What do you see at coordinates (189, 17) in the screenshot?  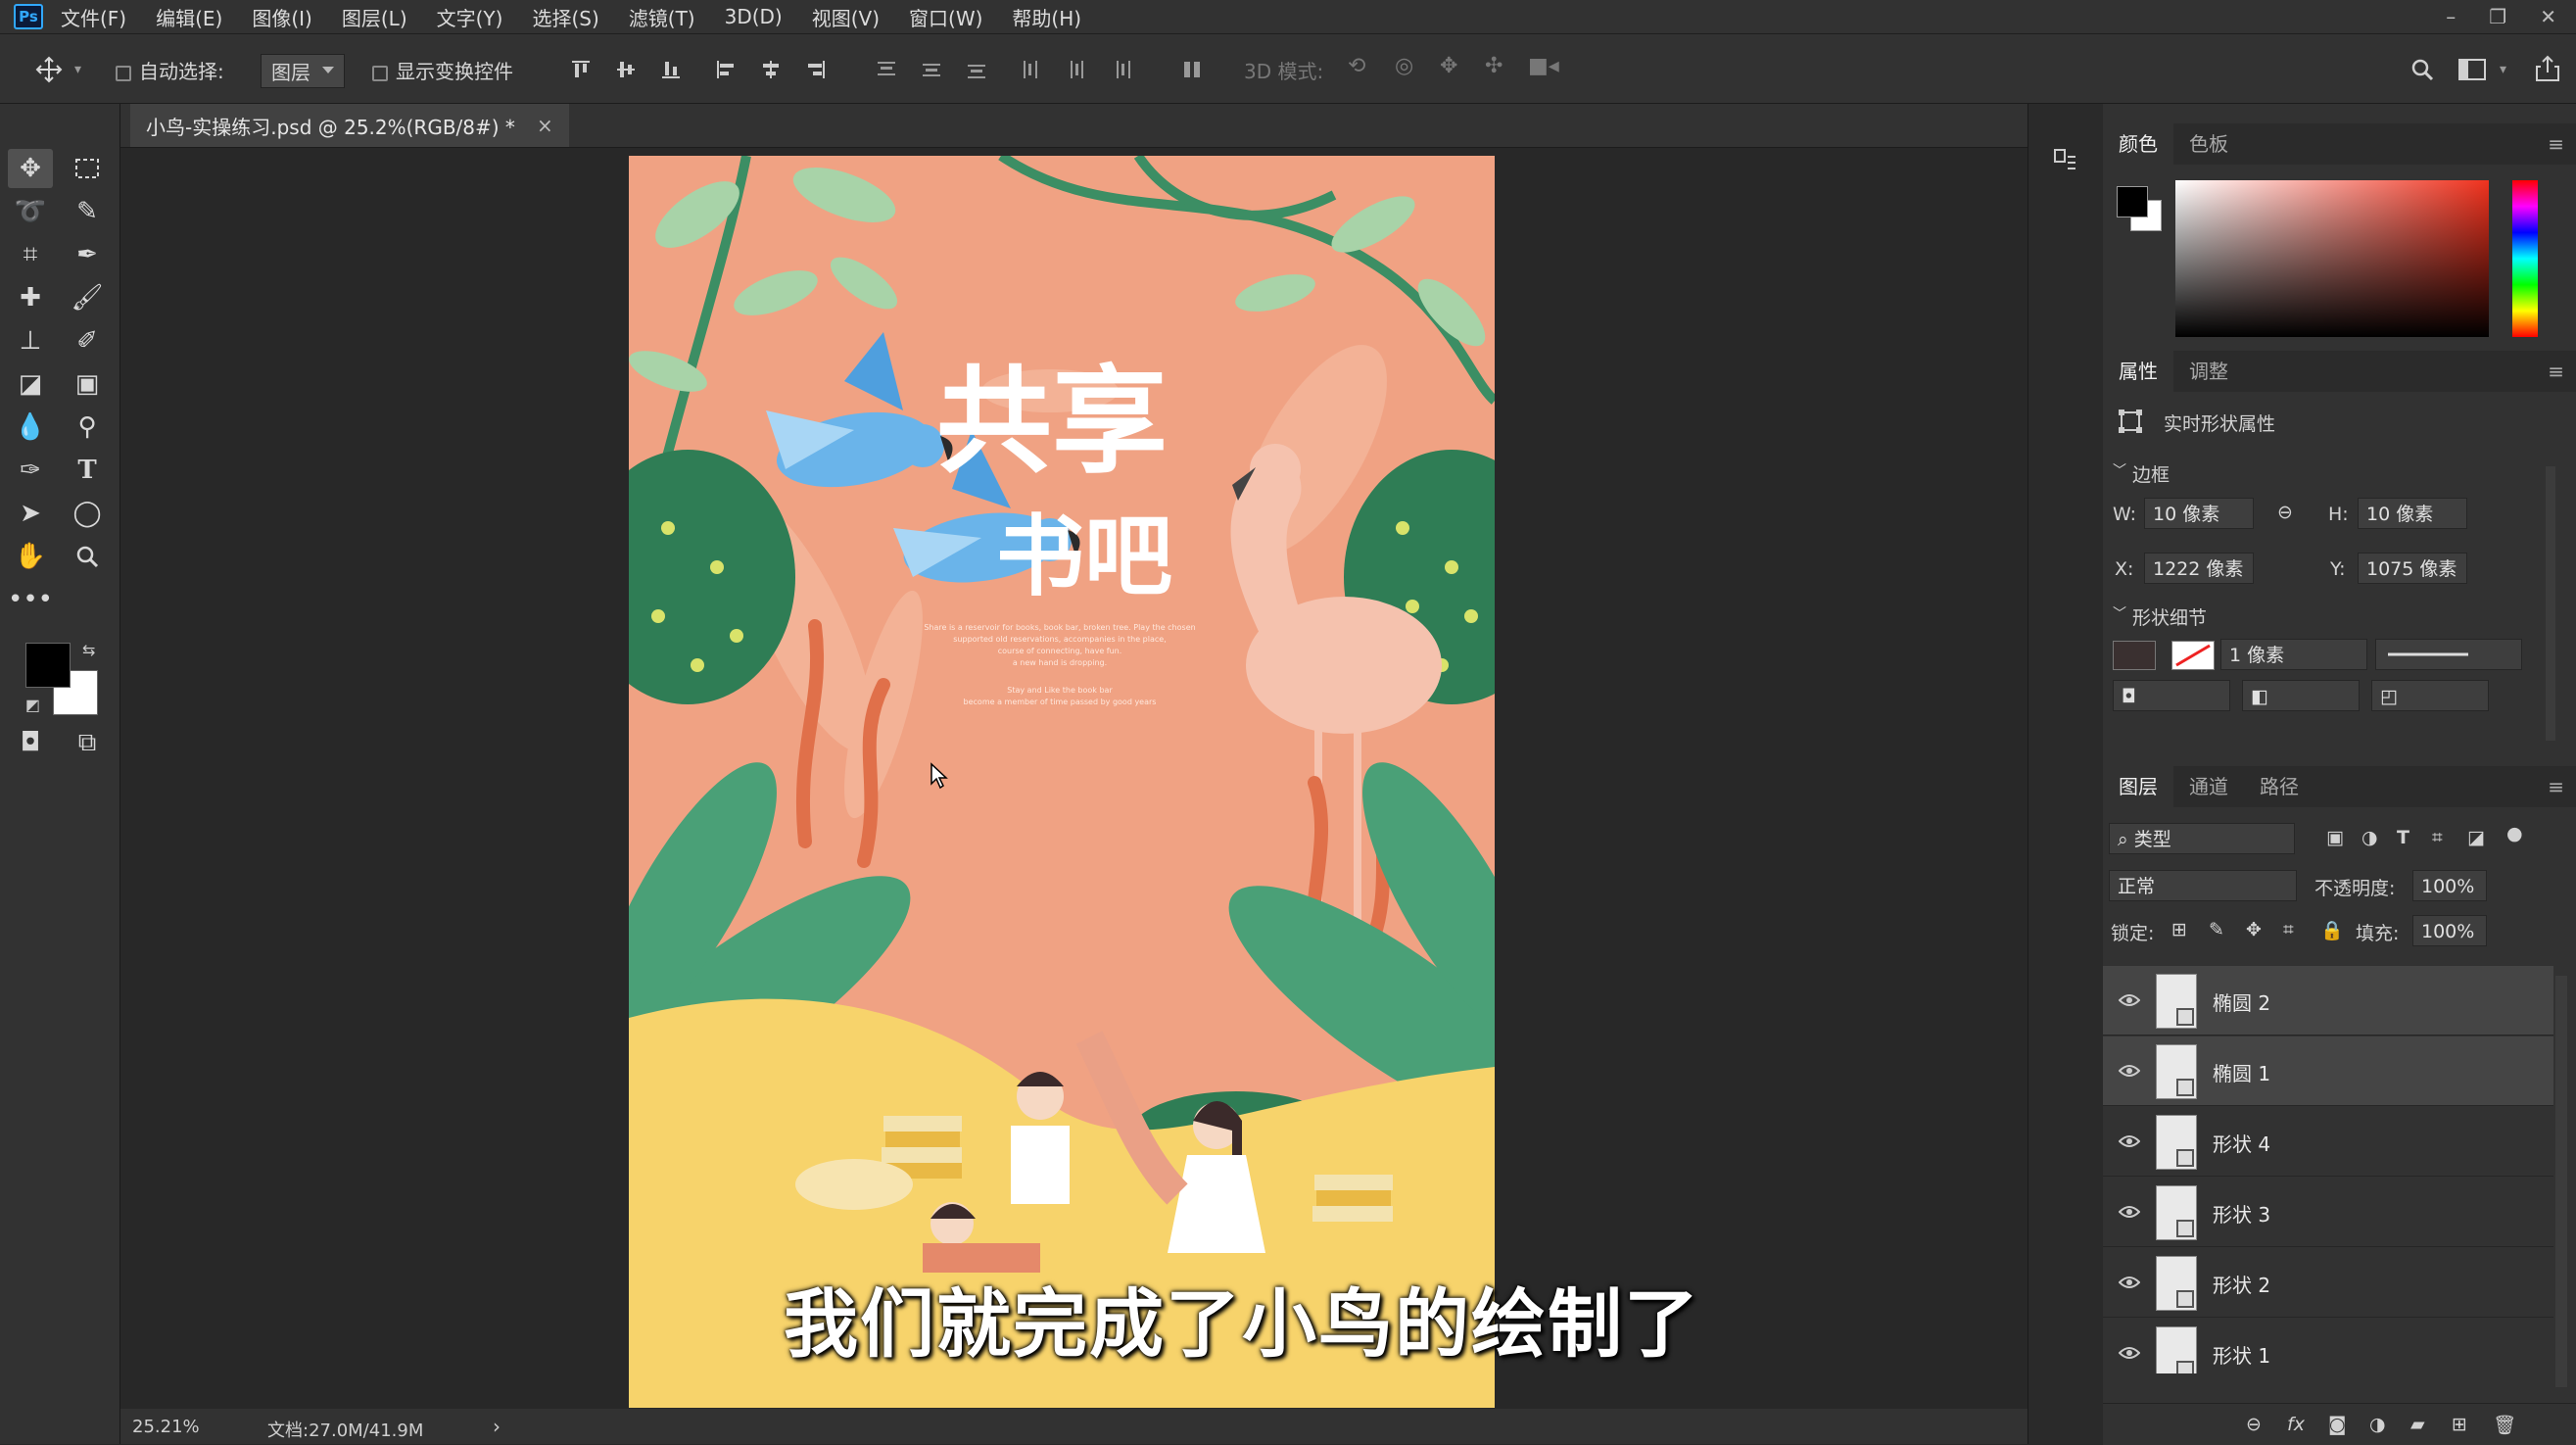 I see `menu-edit: 编辑(E)` at bounding box center [189, 17].